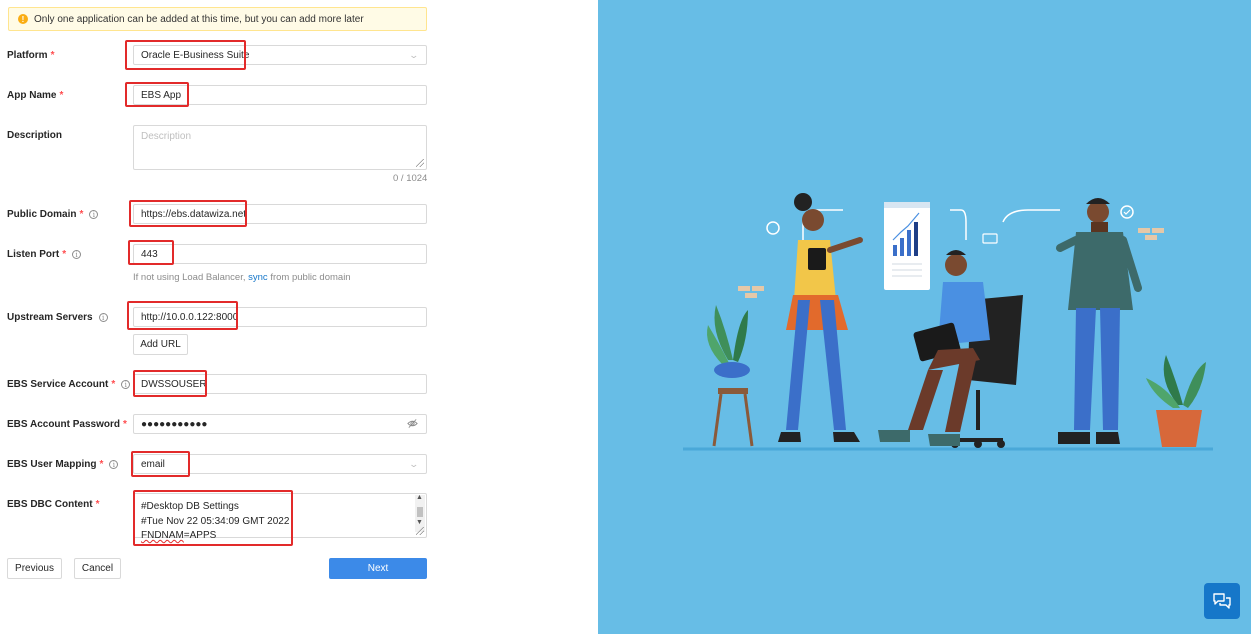 The image size is (1251, 638). Describe the element at coordinates (412, 425) in the screenshot. I see `eye-invisible-icon` at that location.